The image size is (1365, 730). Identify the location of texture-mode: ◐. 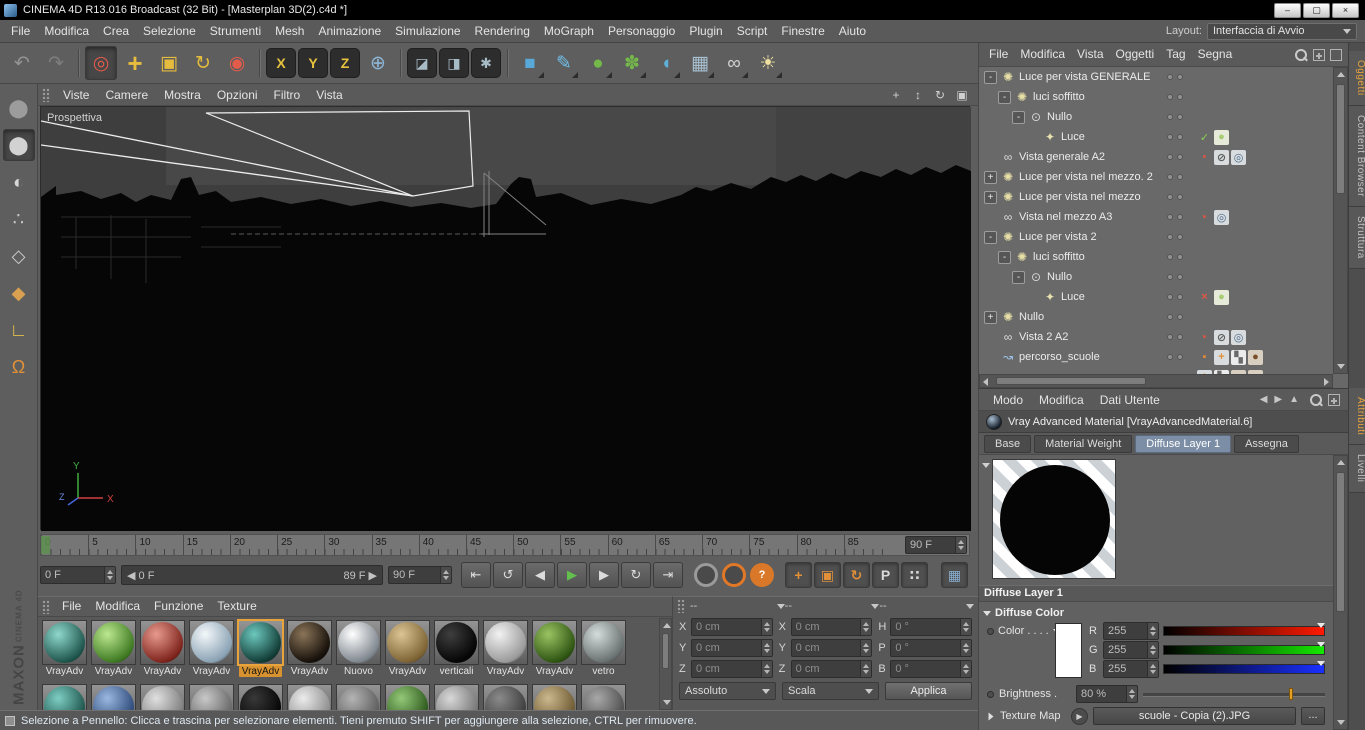
(19, 182).